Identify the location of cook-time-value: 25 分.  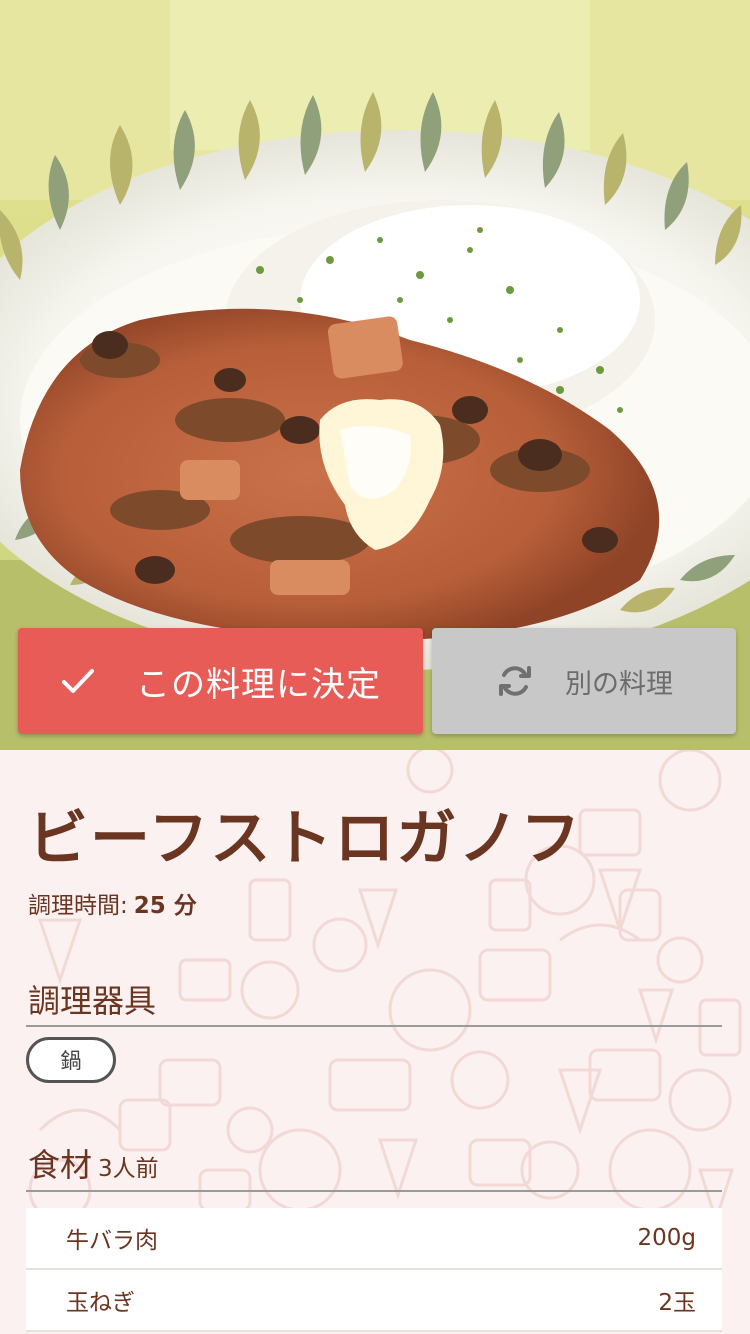
(165, 906).